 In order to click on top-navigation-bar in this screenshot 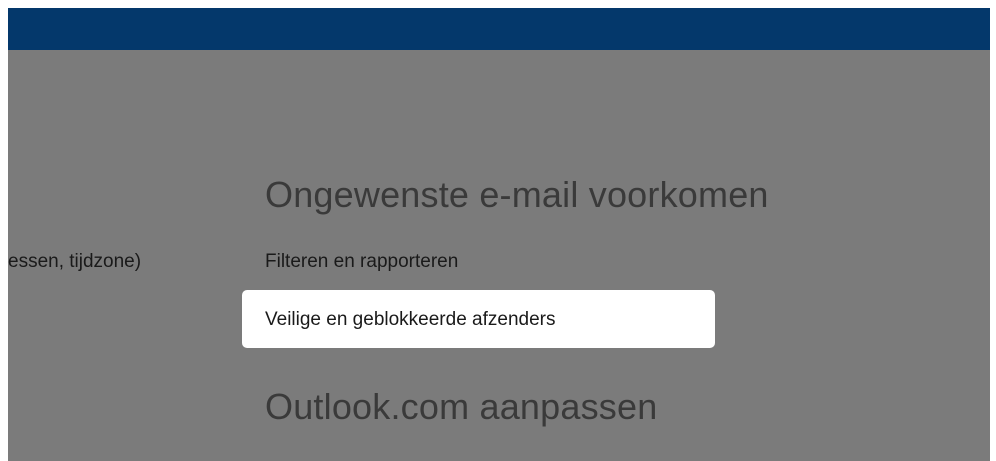, I will do `click(499, 29)`.